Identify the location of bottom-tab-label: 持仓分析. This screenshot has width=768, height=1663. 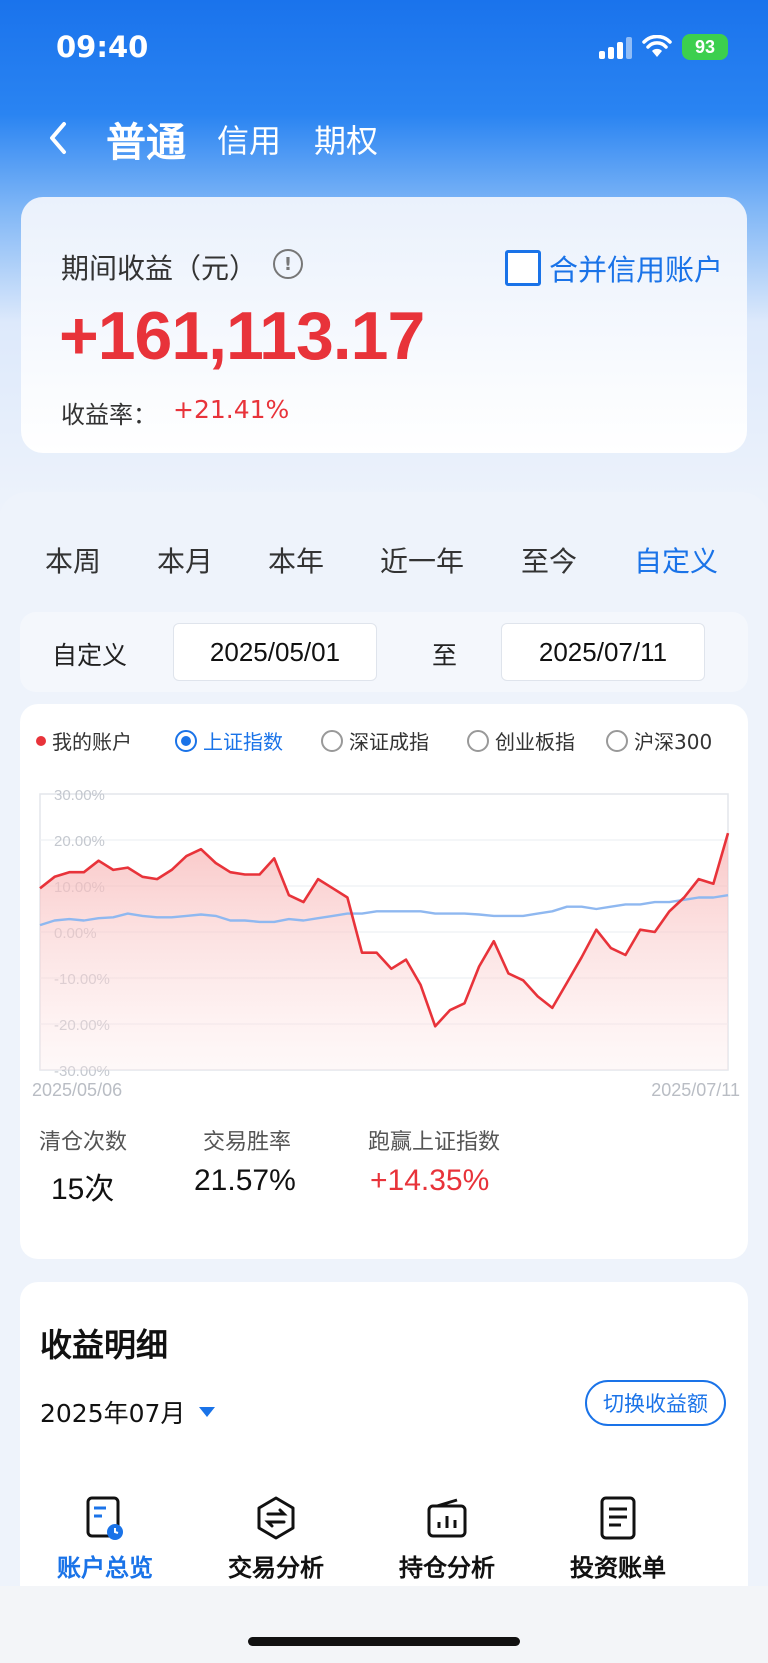
(447, 1568).